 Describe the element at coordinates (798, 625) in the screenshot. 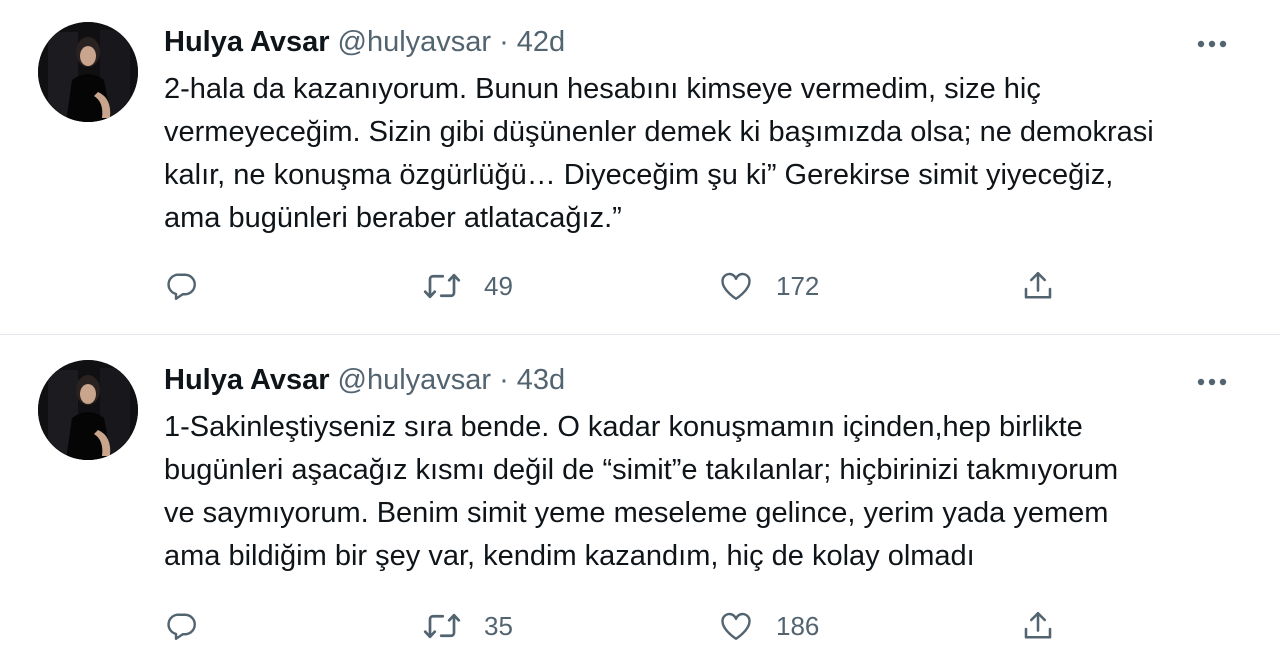

I see `like-count: 186` at that location.